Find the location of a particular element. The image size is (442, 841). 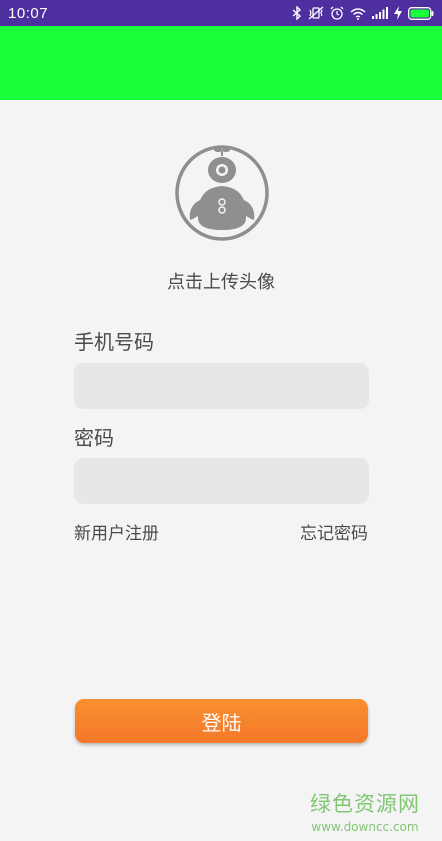

robot-avatar-icon is located at coordinates (222, 193).